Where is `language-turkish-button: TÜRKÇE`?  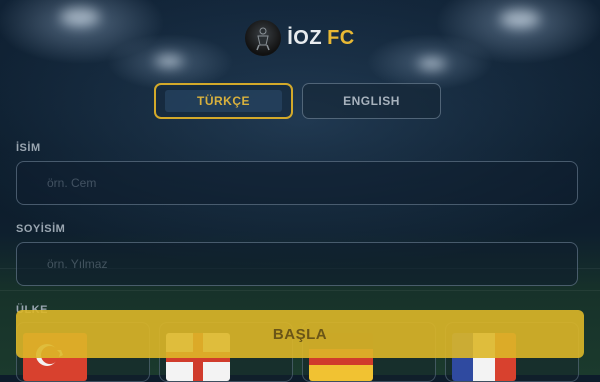 language-turkish-button: TÜRKÇE is located at coordinates (223, 101).